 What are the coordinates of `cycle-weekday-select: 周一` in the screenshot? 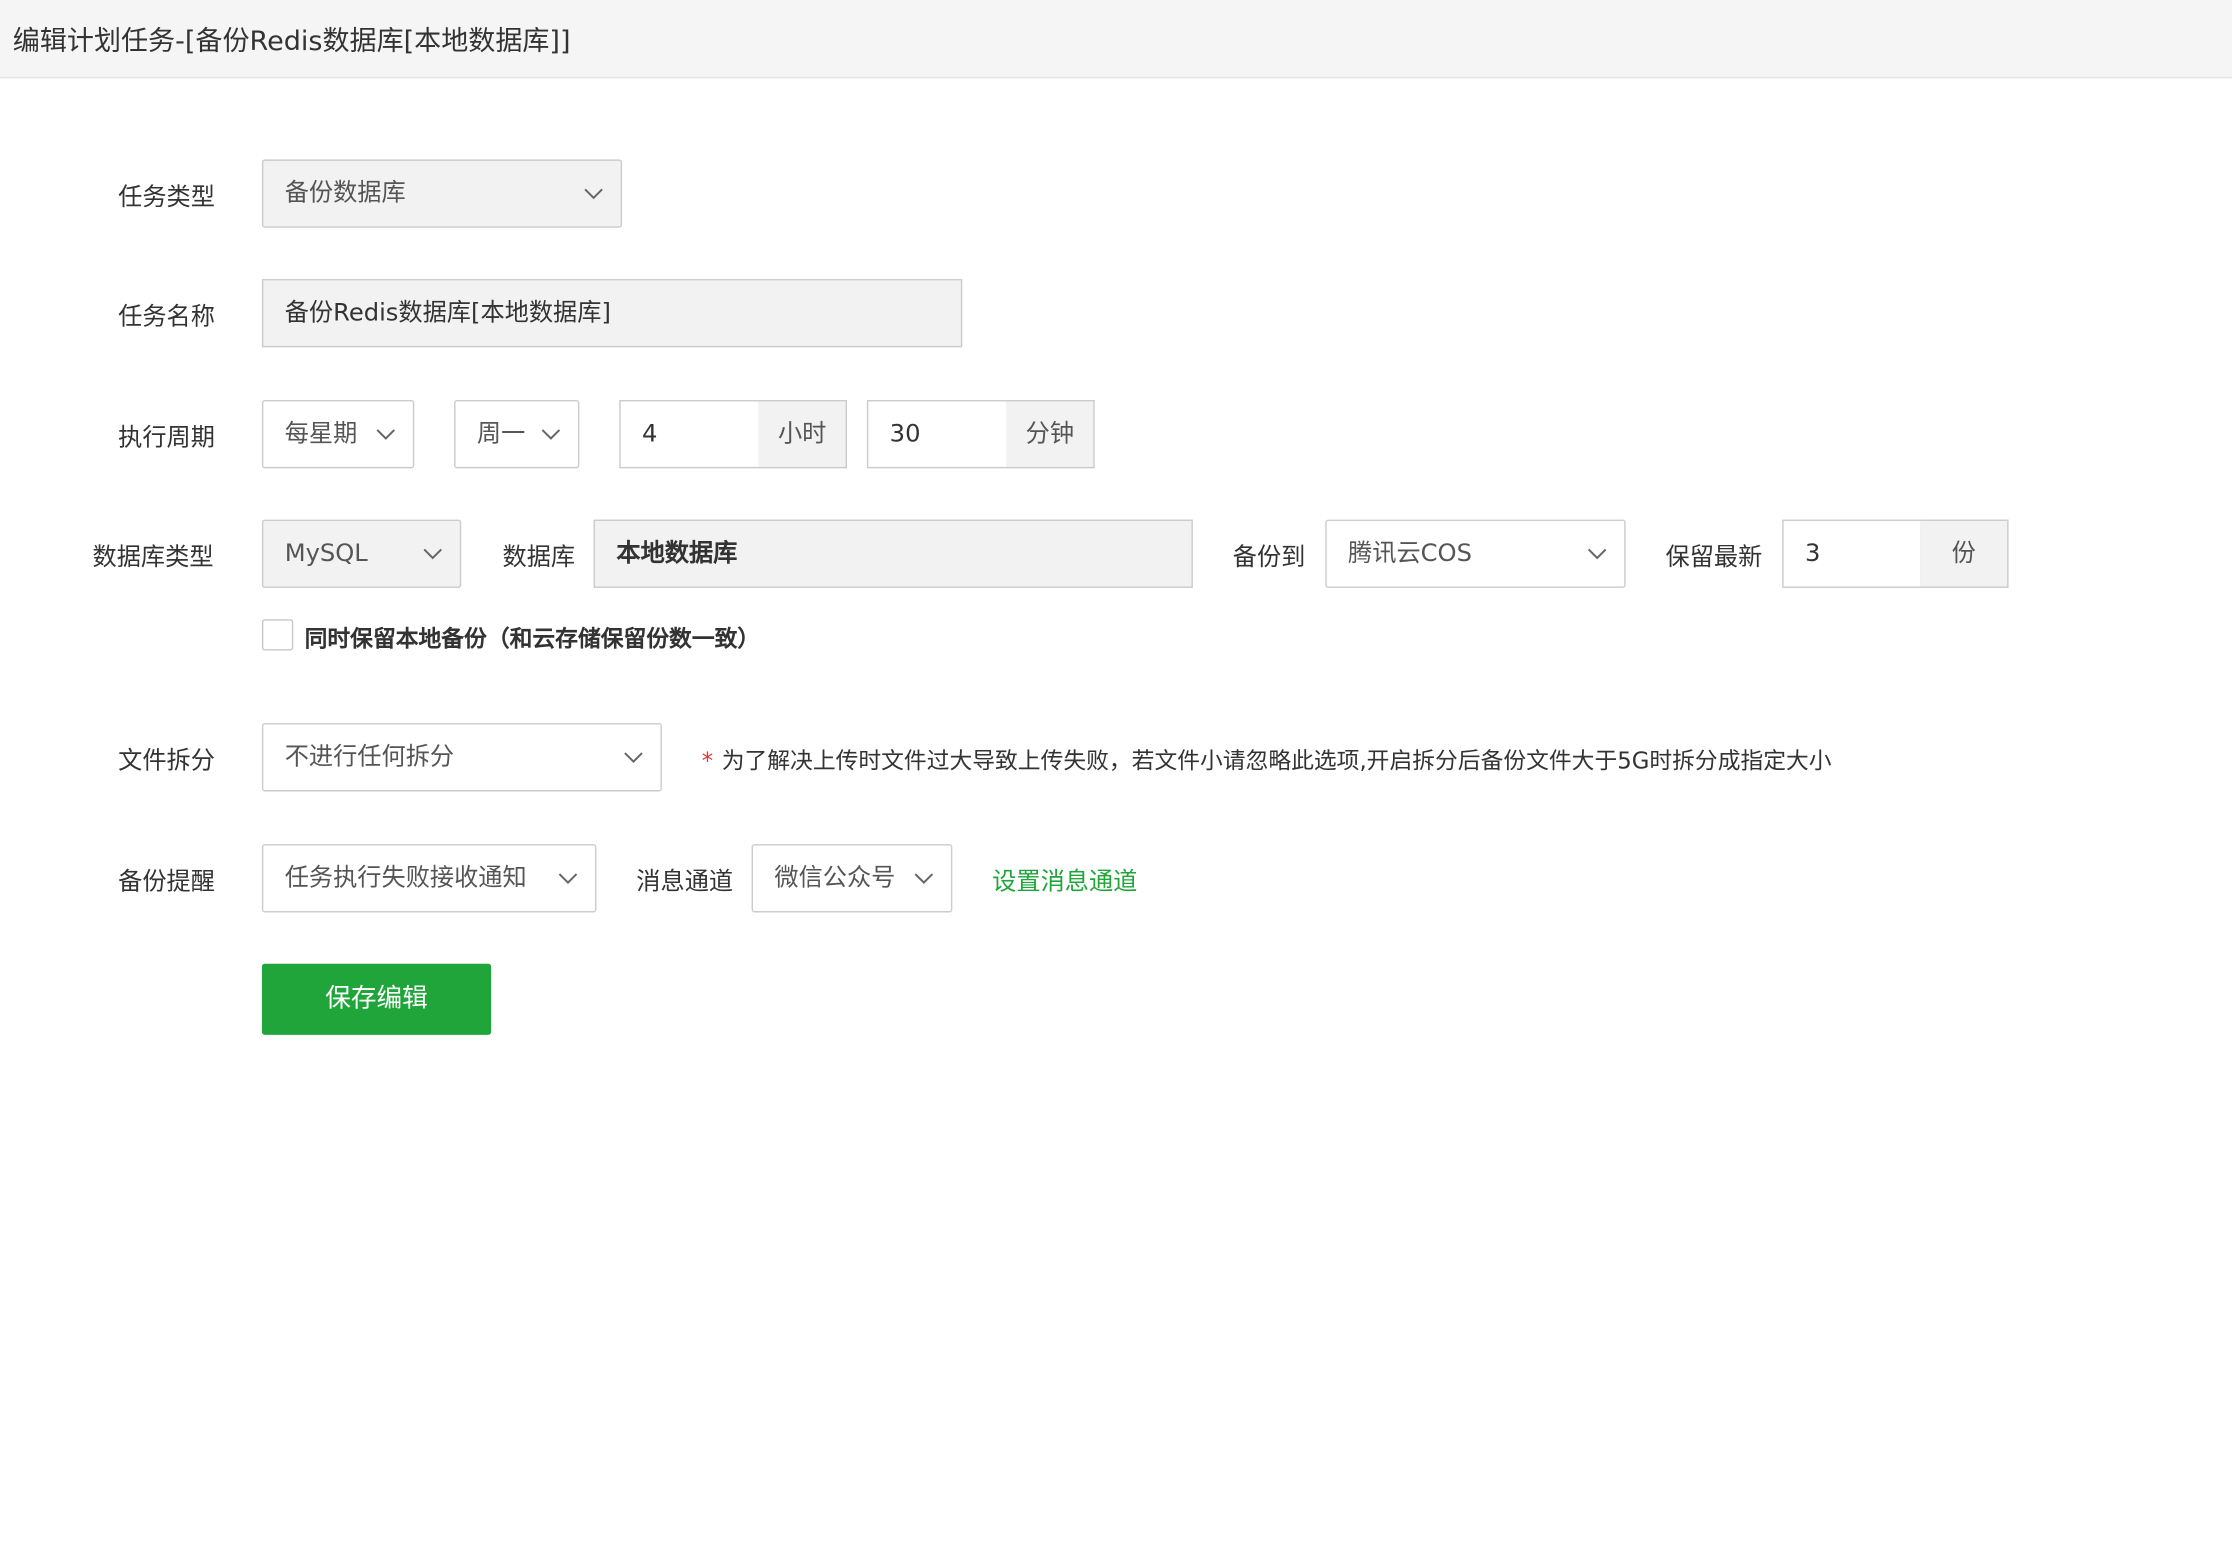 It's located at (517, 434).